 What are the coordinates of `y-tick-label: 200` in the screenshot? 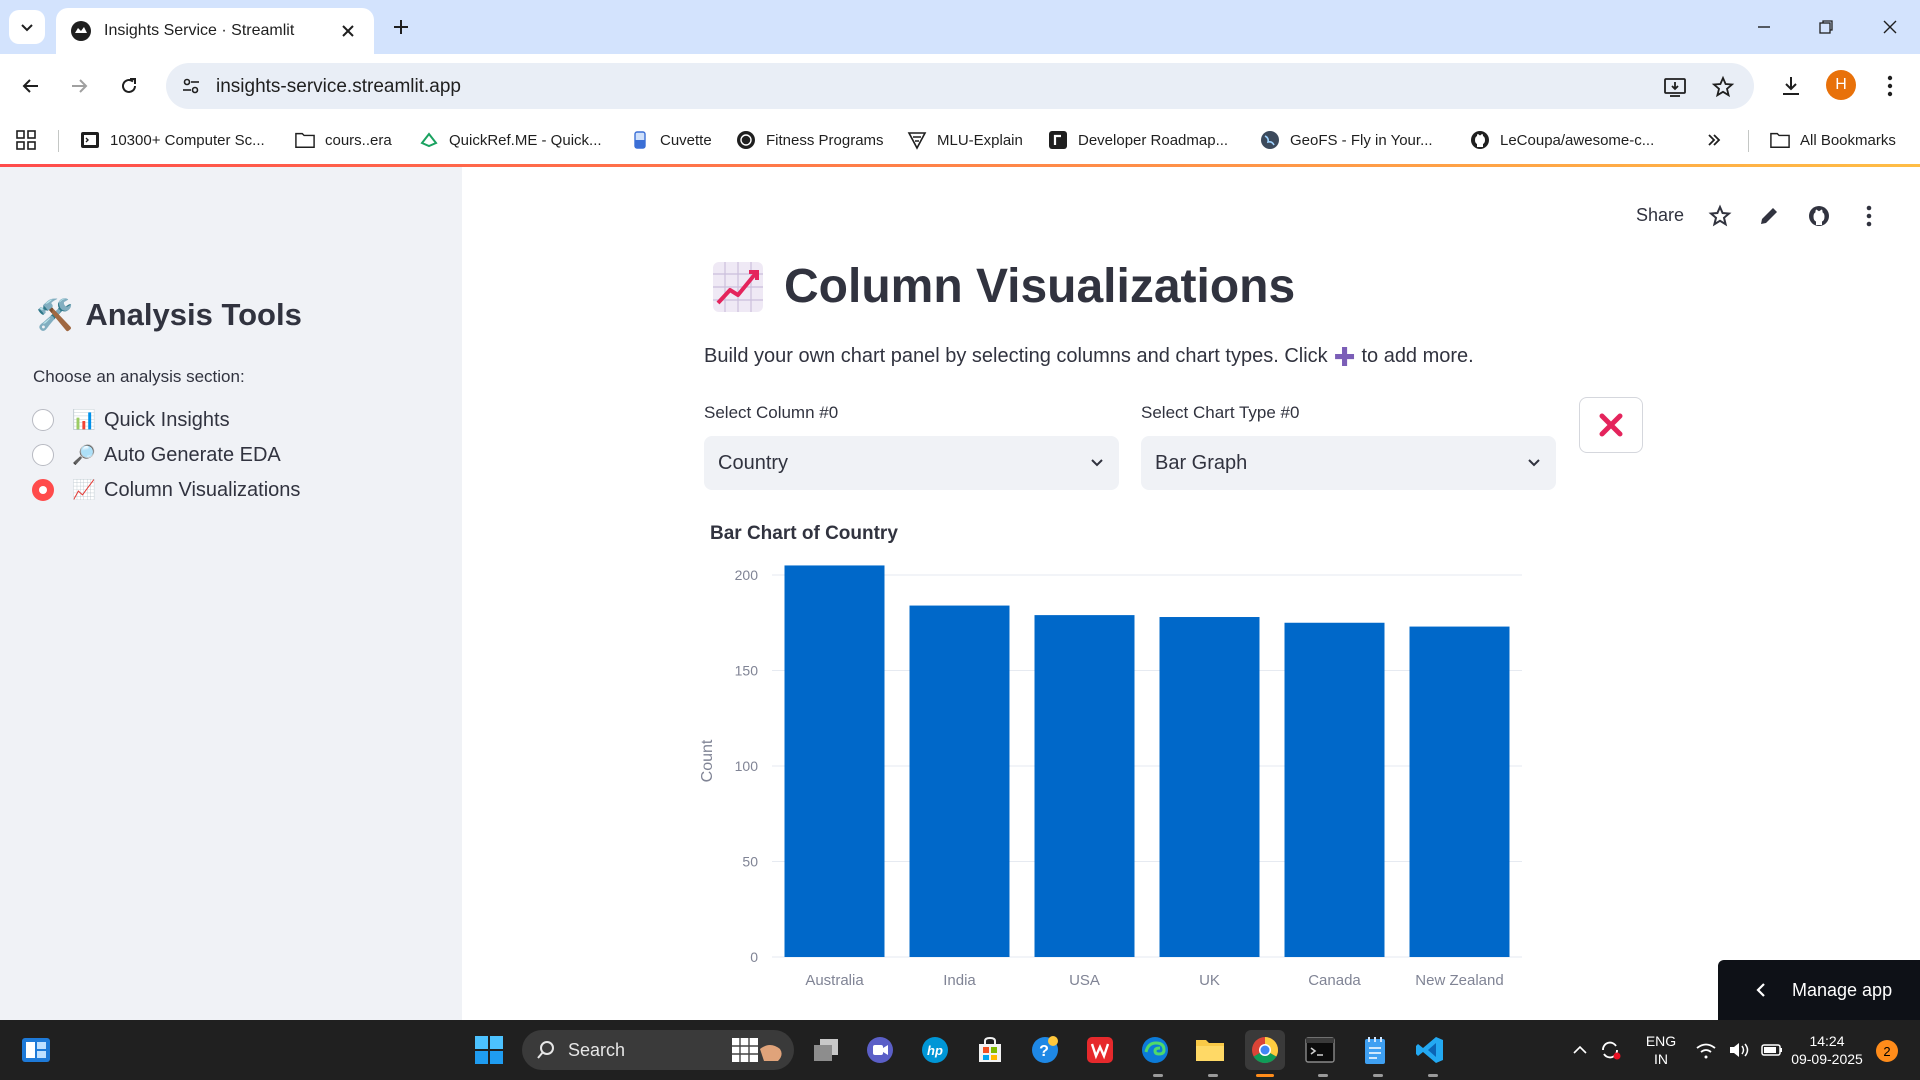 It's located at (747, 575).